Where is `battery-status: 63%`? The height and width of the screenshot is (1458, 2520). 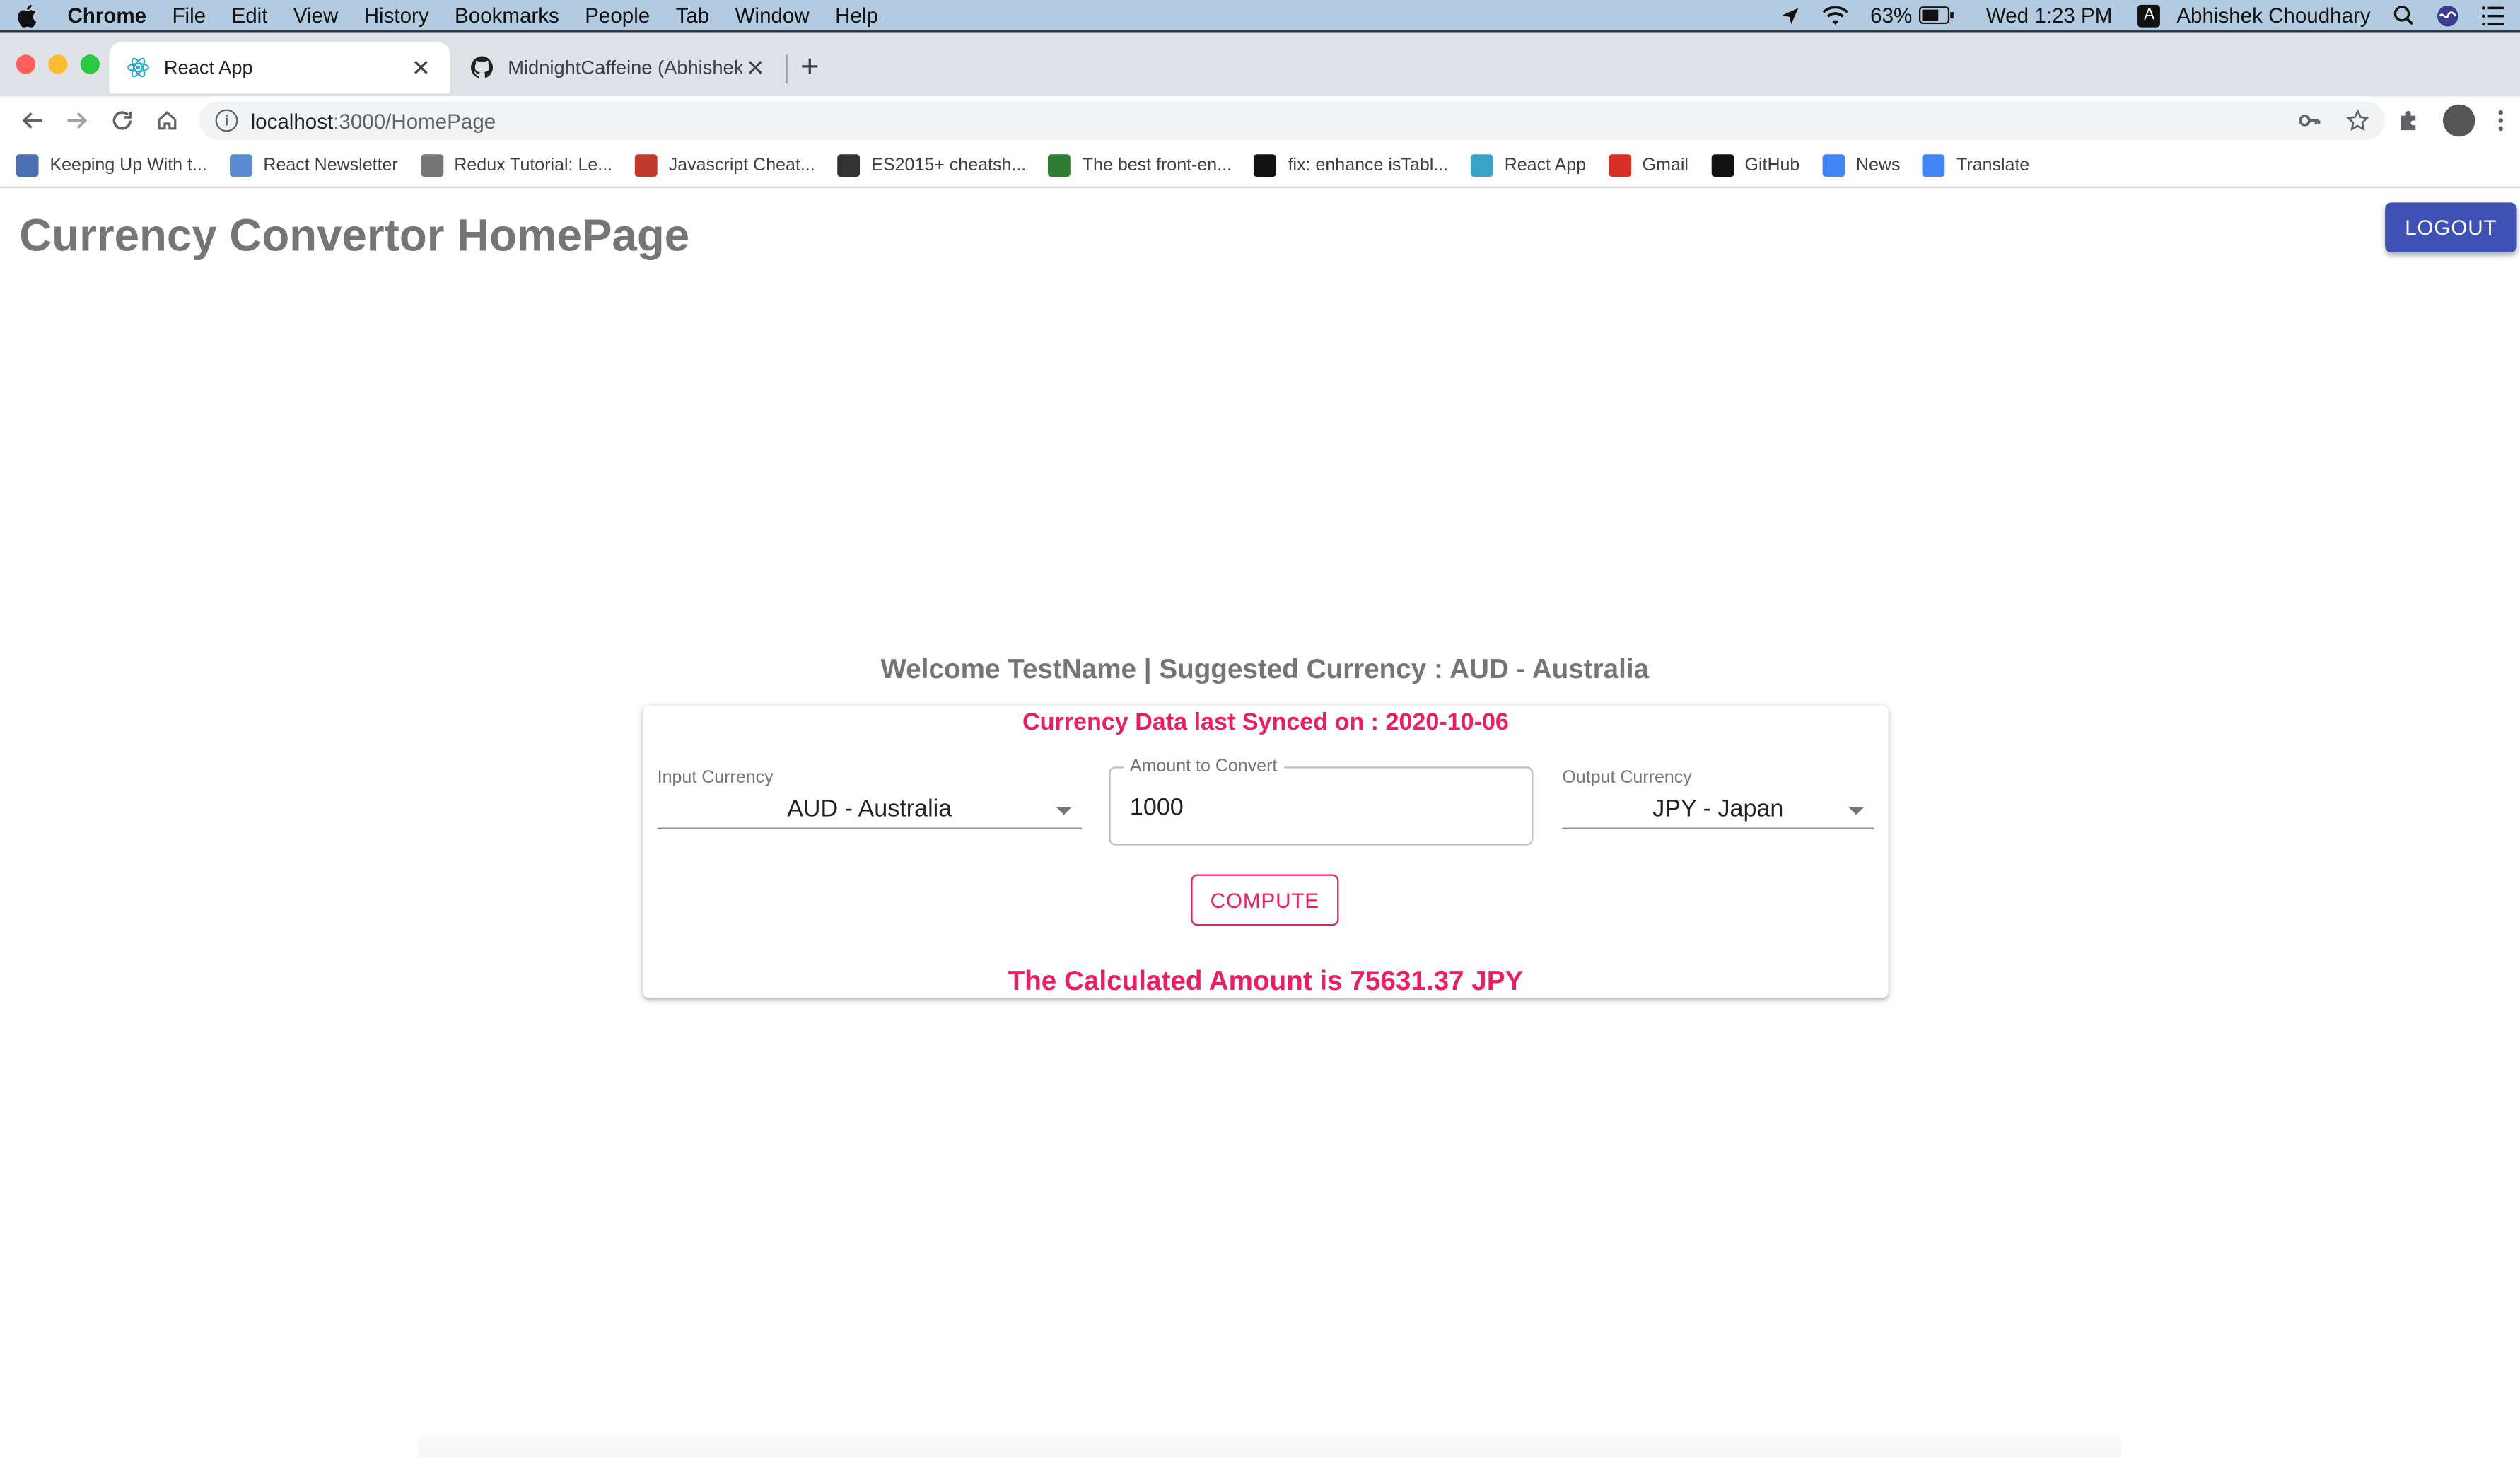 battery-status: 63% is located at coordinates (1912, 16).